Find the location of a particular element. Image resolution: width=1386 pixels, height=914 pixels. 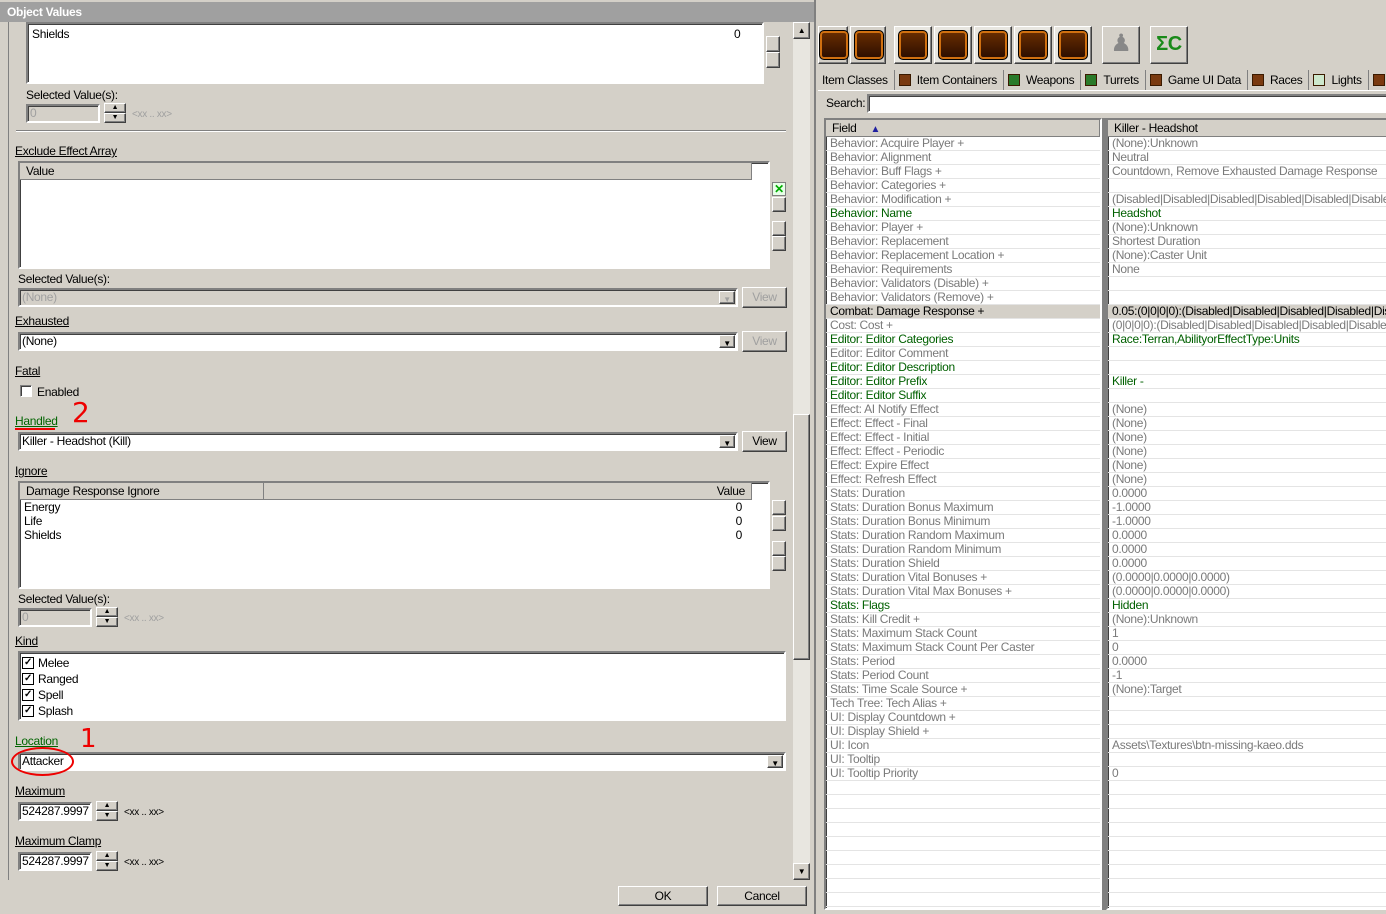

value-row: Neutral is located at coordinates (1247, 158).